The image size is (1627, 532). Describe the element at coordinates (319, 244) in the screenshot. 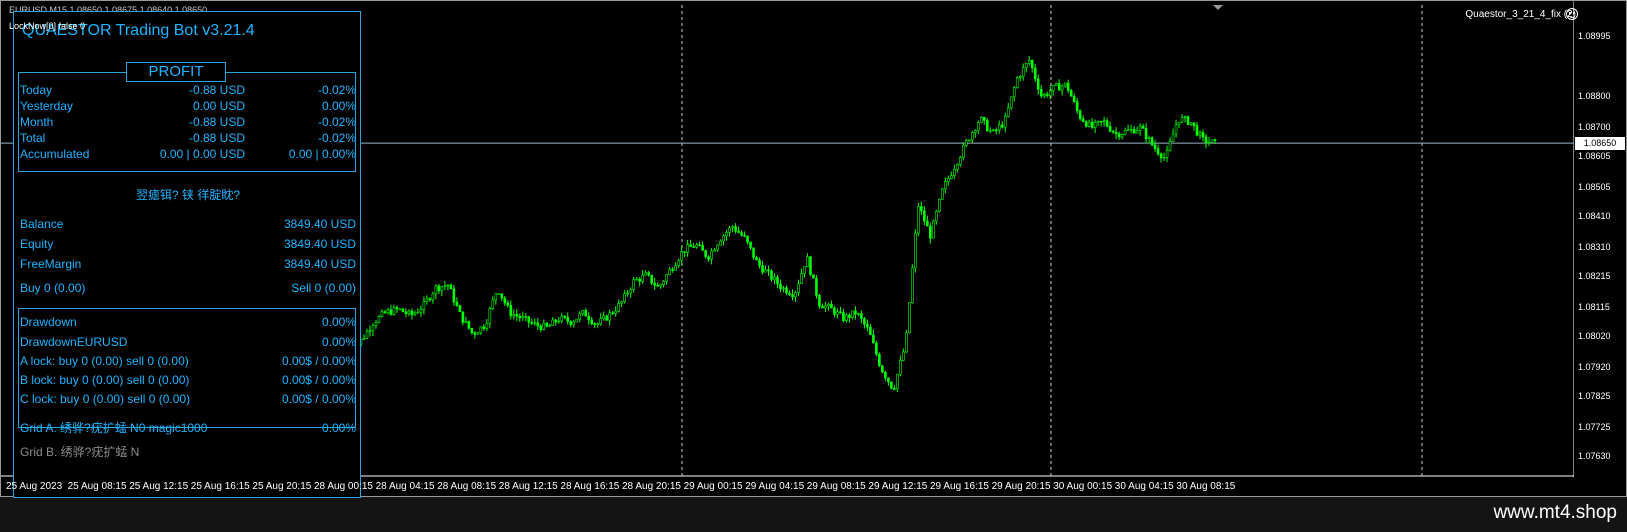

I see `account-value: 3849.40 USD` at that location.